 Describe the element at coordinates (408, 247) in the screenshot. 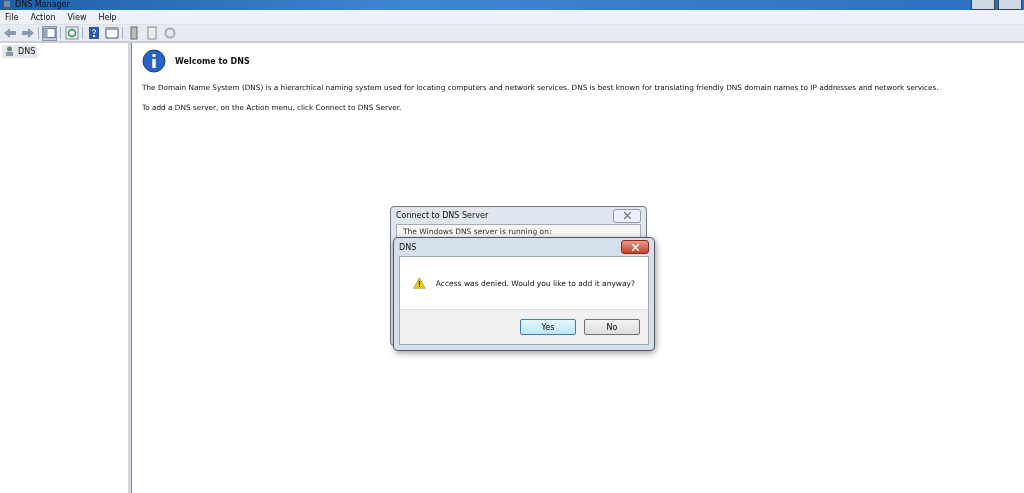

I see `dialog-title: DNS` at that location.